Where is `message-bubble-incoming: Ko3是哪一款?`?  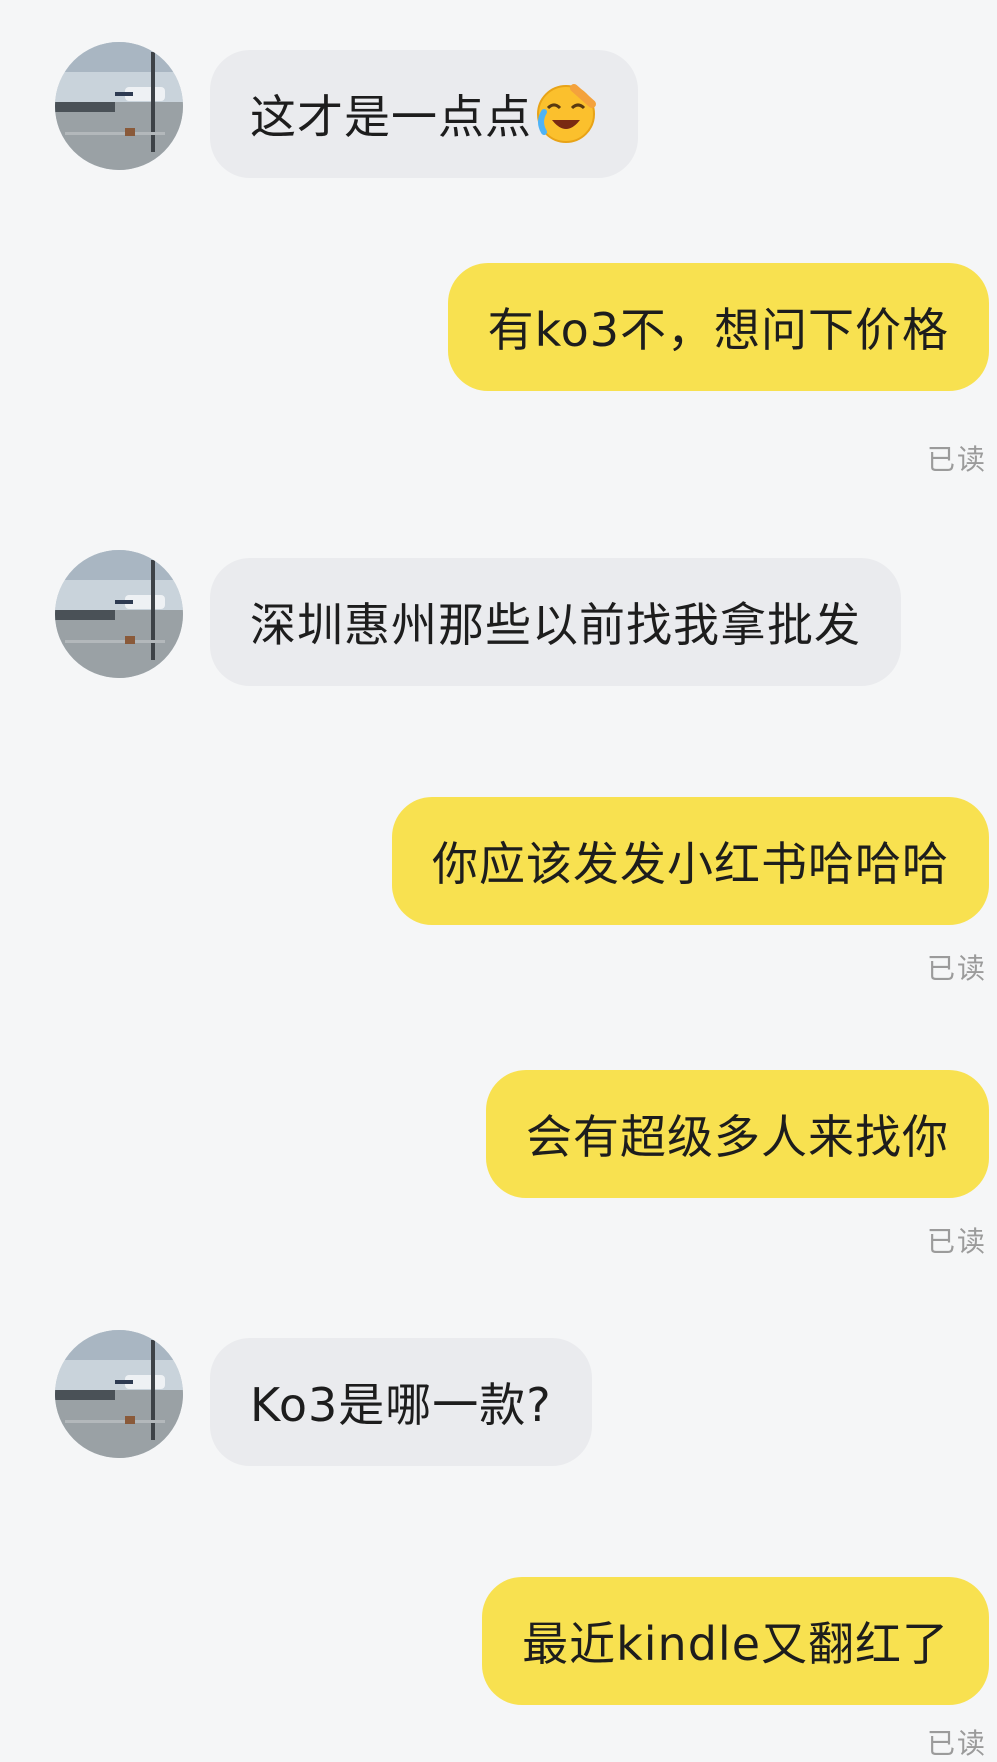
message-bubble-incoming: Ko3是哪一款? is located at coordinates (401, 1402).